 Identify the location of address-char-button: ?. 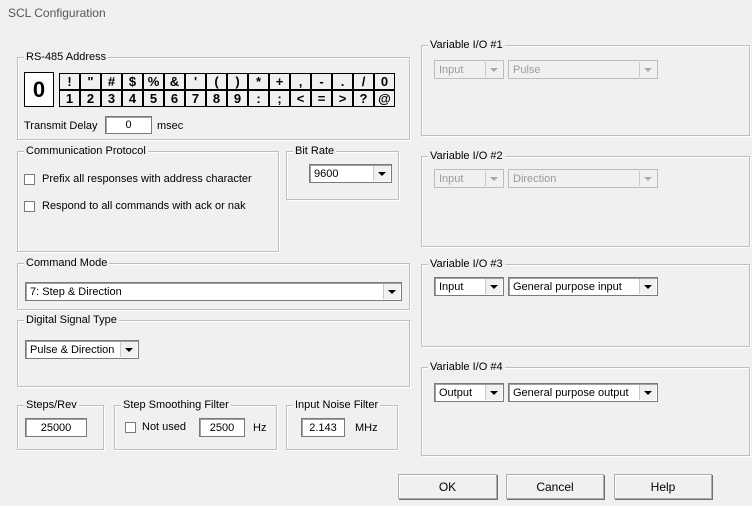
(363, 98).